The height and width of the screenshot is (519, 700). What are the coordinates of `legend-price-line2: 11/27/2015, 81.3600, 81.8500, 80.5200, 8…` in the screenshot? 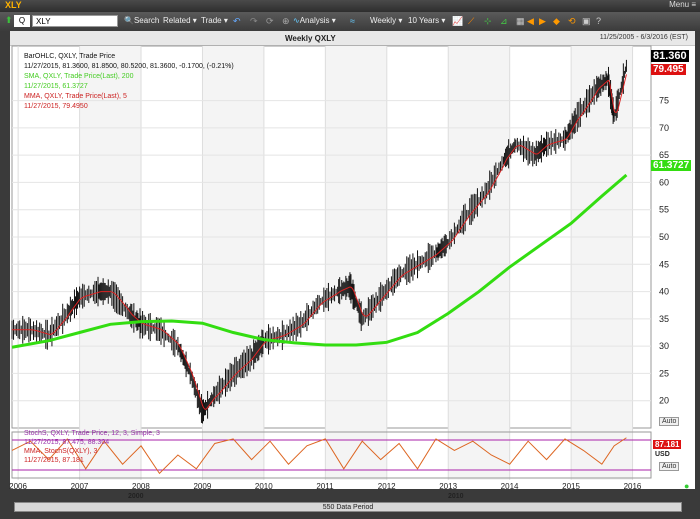 It's located at (129, 66).